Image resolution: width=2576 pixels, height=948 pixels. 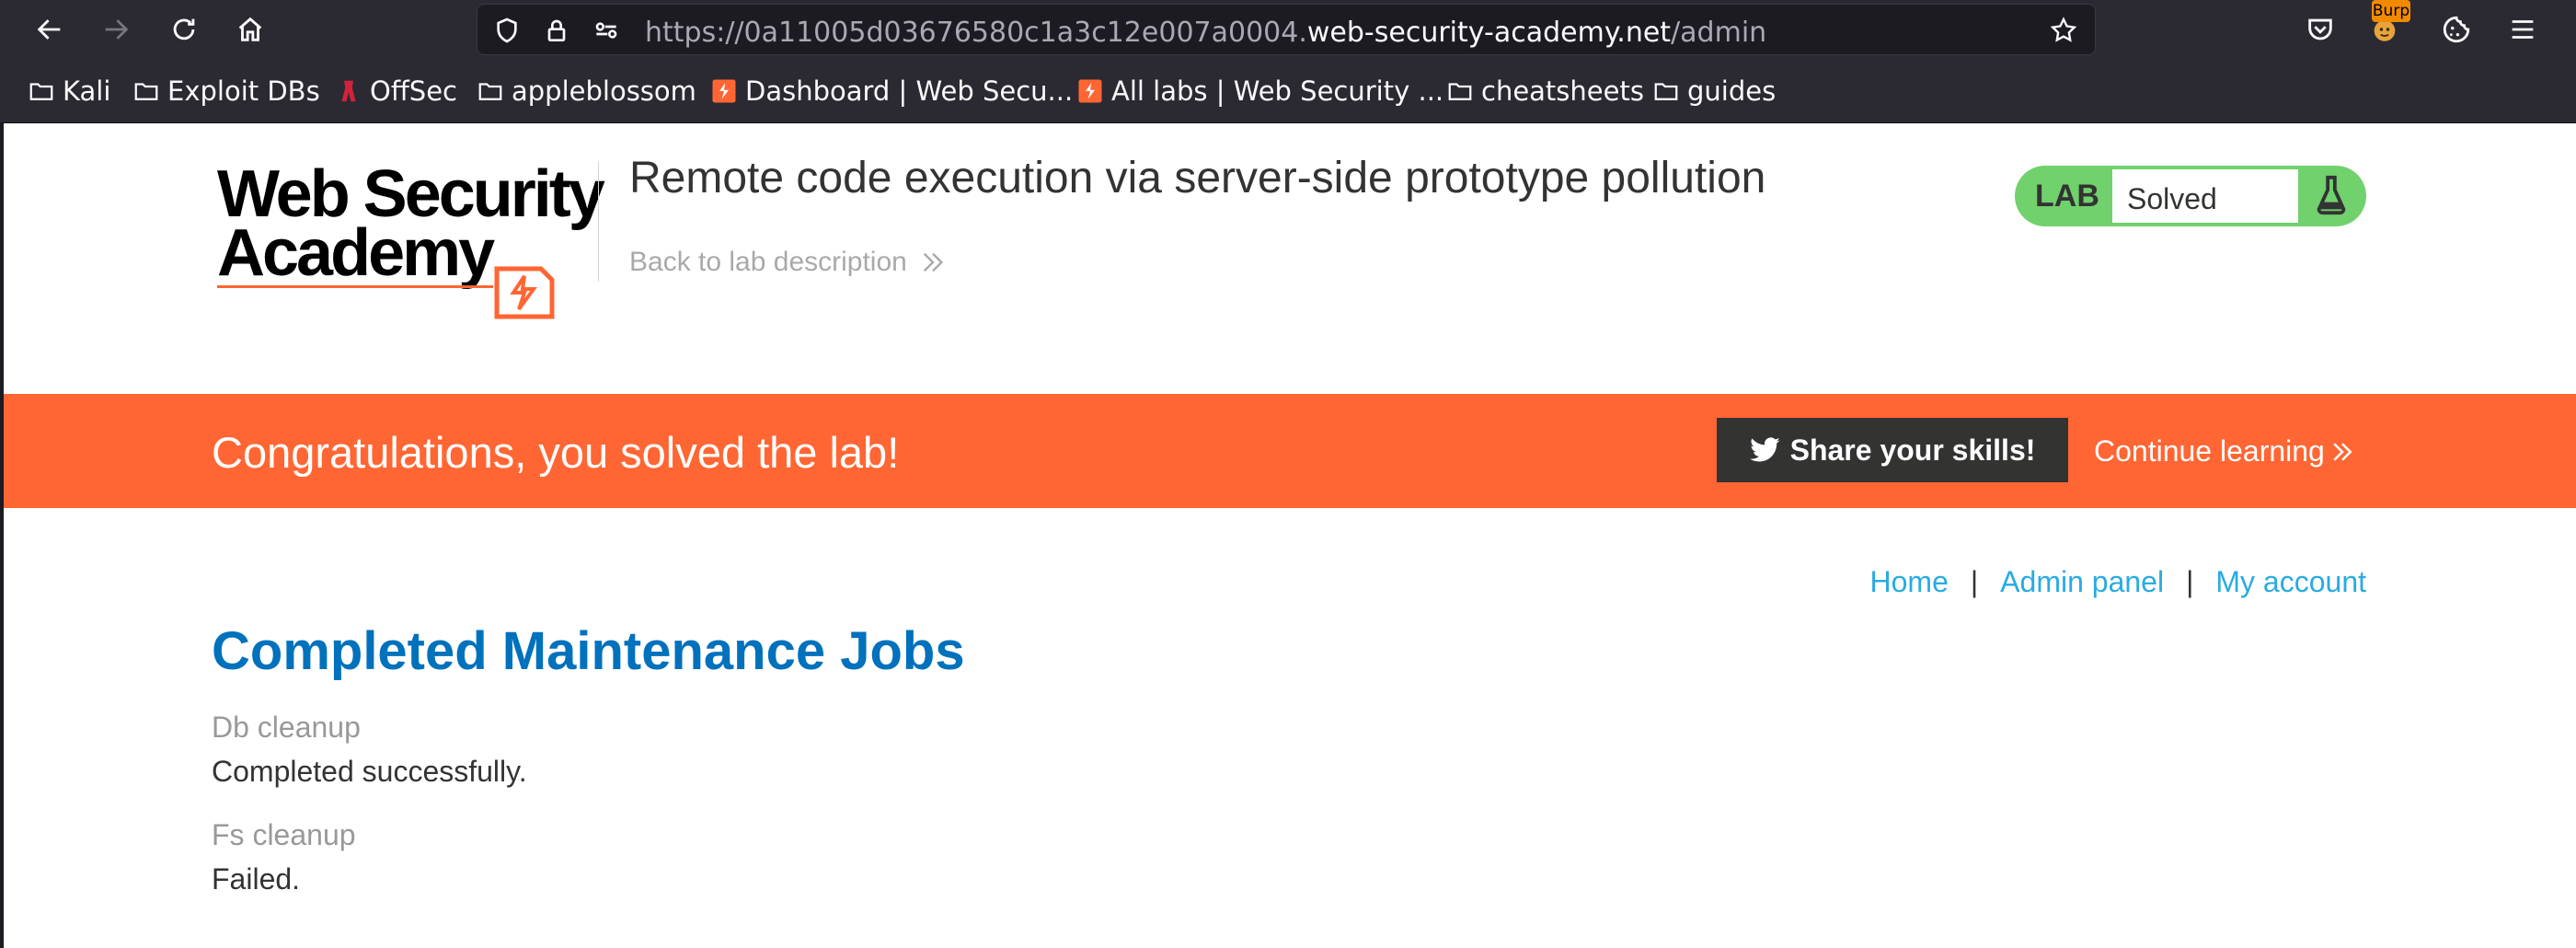 I want to click on top-navigation: Home | Admin panel | My account, so click(x=2118, y=582).